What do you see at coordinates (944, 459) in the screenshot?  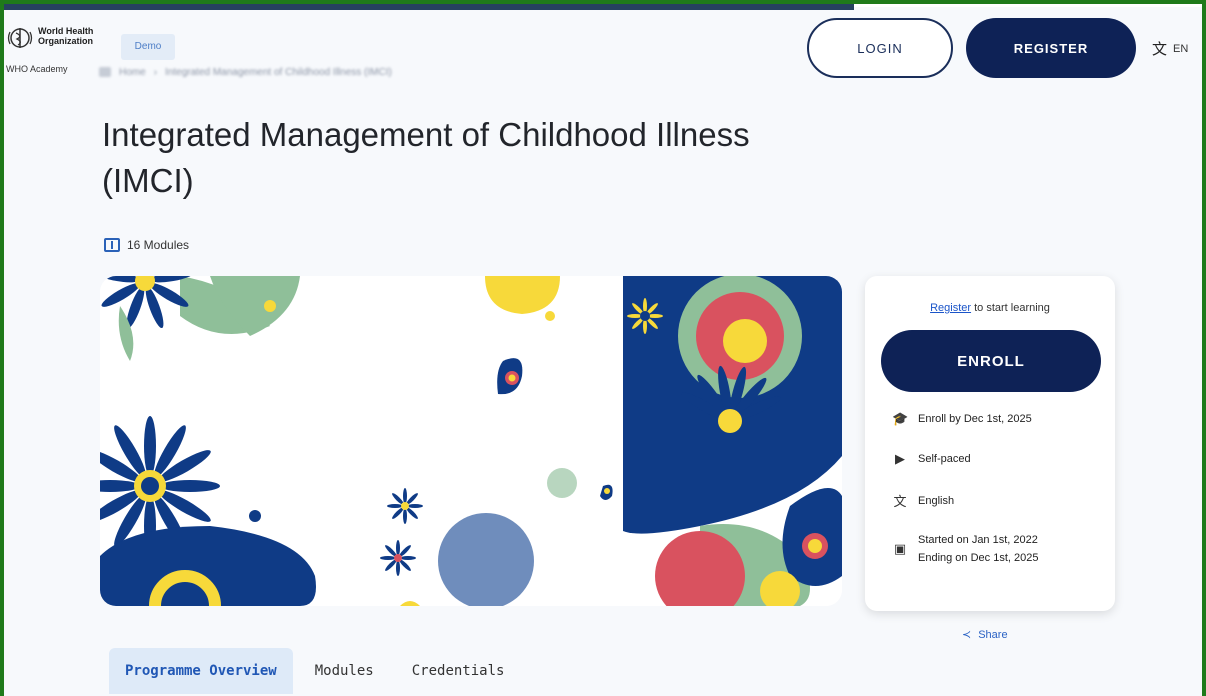 I see `pace-text: Self-paced` at bounding box center [944, 459].